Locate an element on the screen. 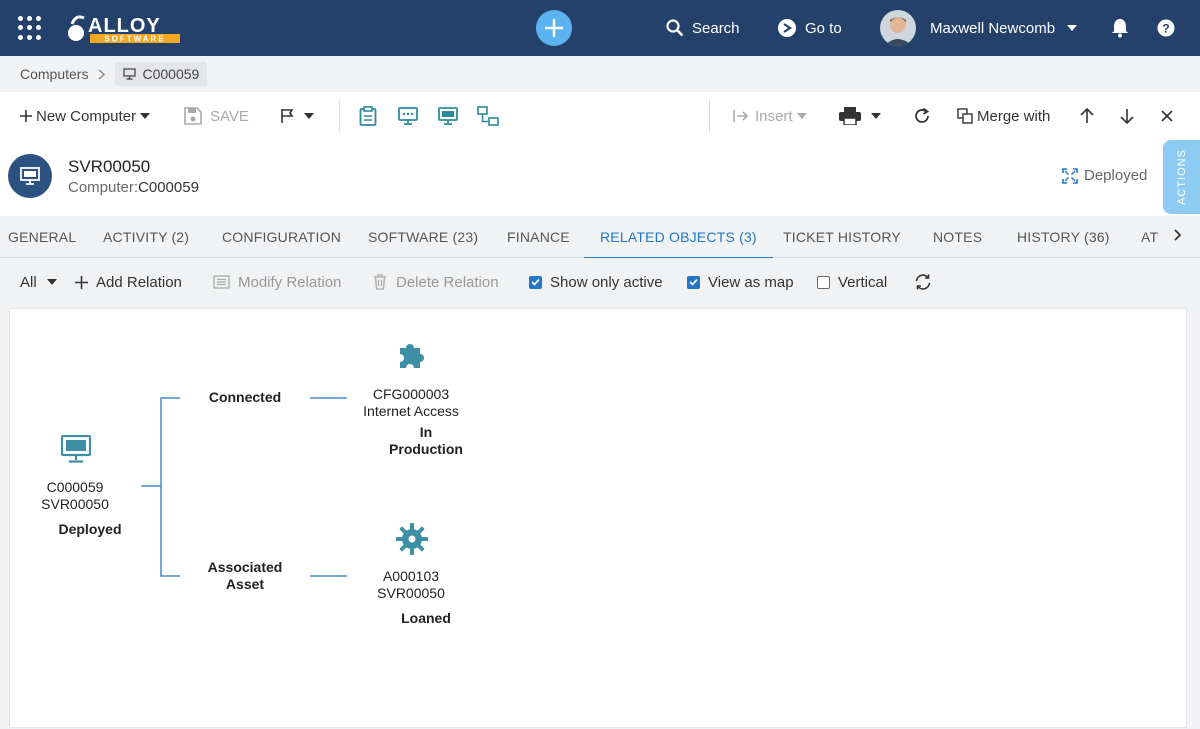 The image size is (1200, 729). arrow-up-icon is located at coordinates (1087, 115).